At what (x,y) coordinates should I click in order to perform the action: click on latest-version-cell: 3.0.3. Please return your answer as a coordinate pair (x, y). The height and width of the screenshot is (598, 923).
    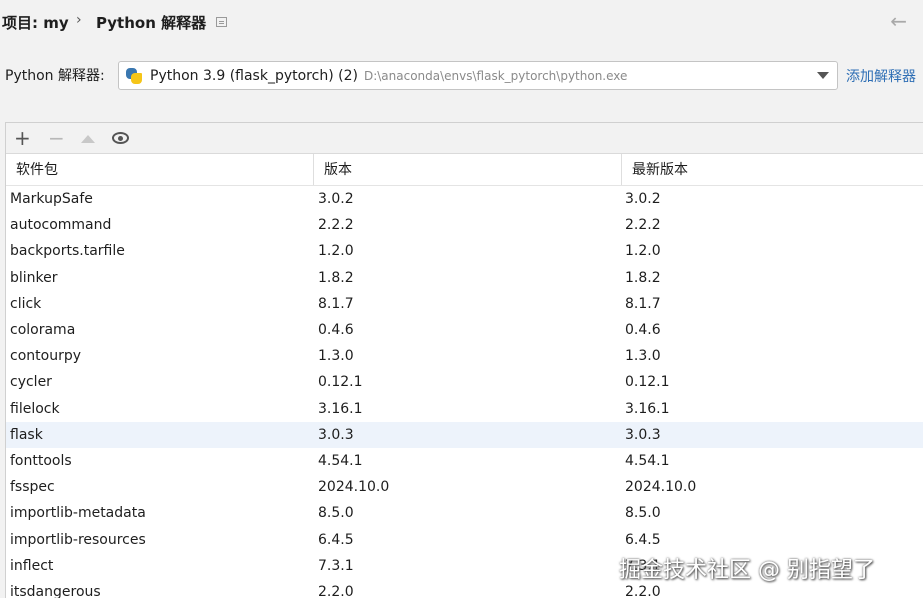
    Looking at the image, I should click on (643, 434).